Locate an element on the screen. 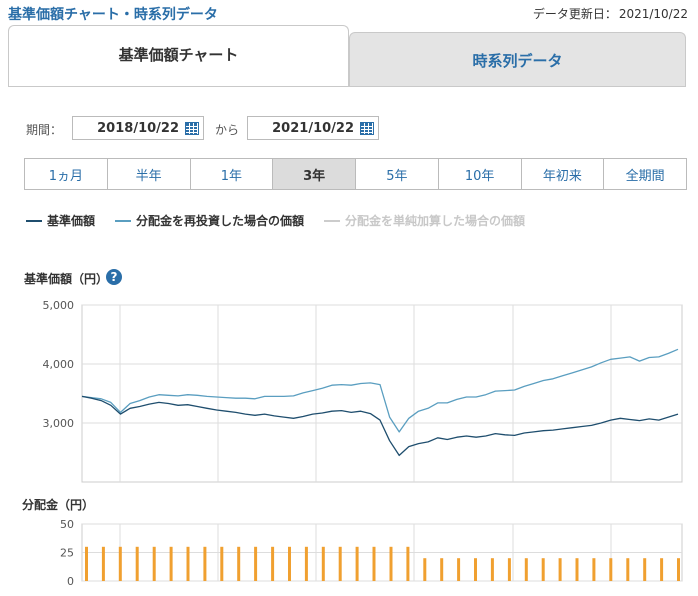 The height and width of the screenshot is (596, 698). nav-y-tick-label: 5,000 is located at coordinates (59, 305).